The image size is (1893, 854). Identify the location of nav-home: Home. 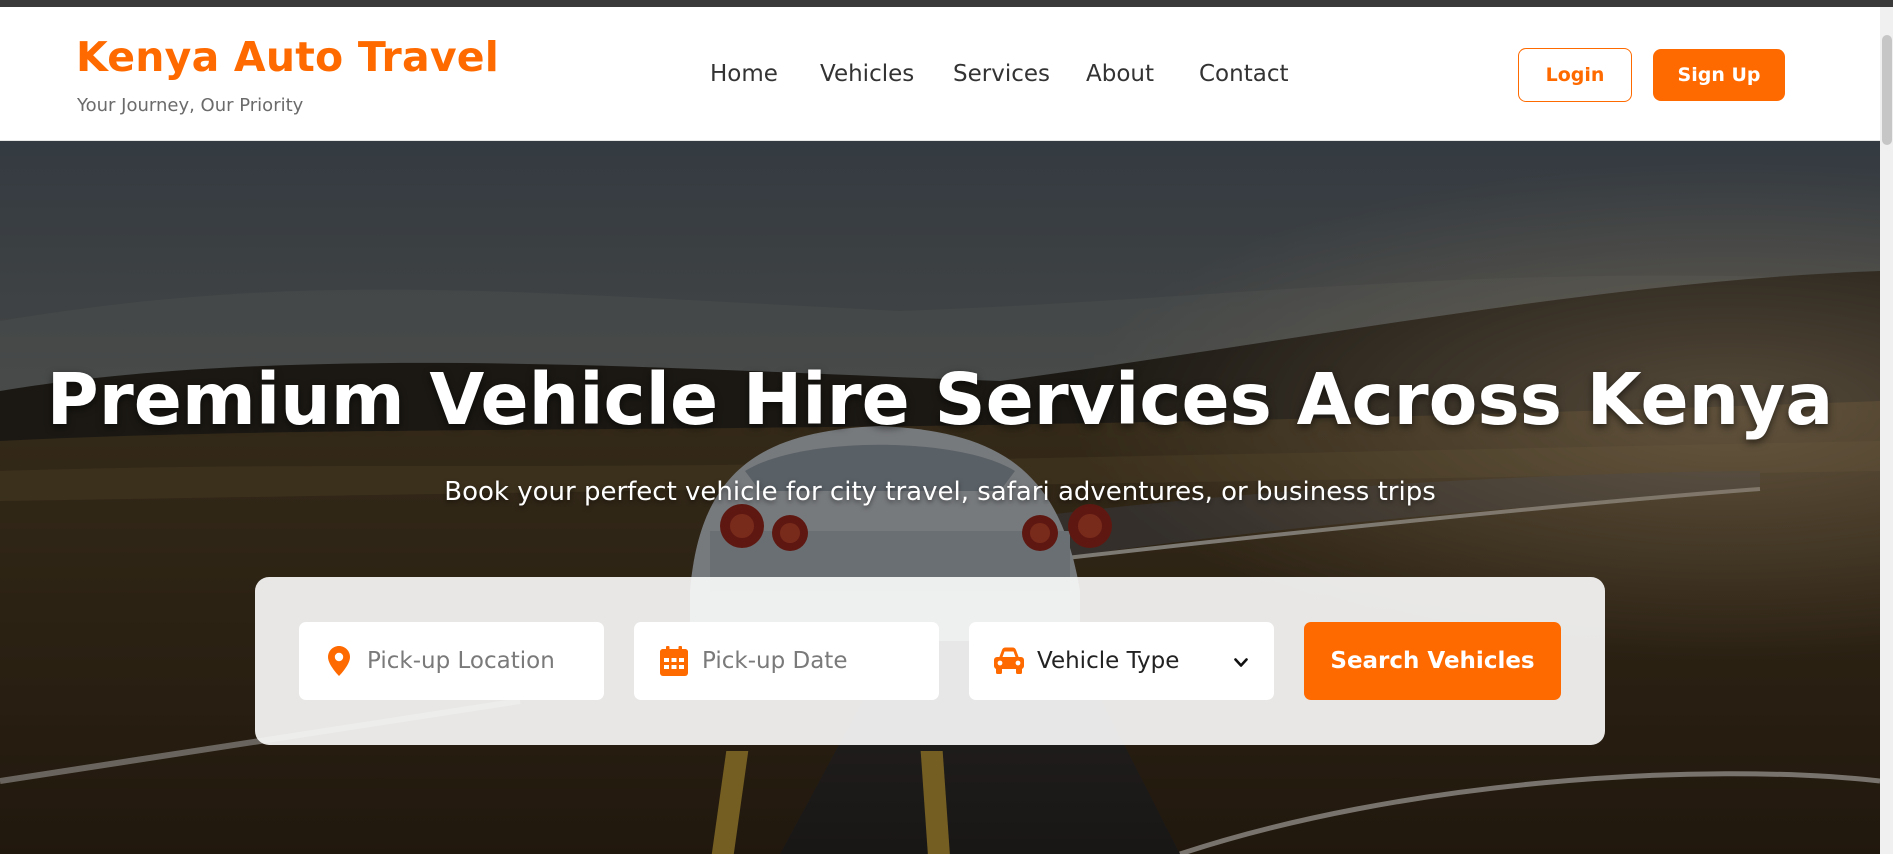
(744, 74).